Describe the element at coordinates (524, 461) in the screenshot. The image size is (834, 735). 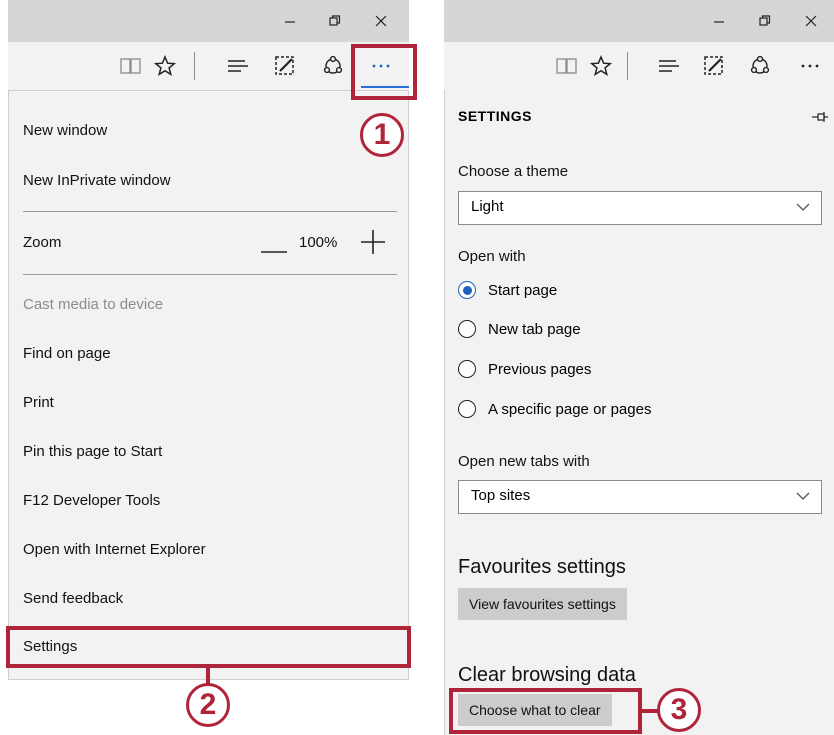
I see `new-tabs-label: Open new tabs with` at that location.